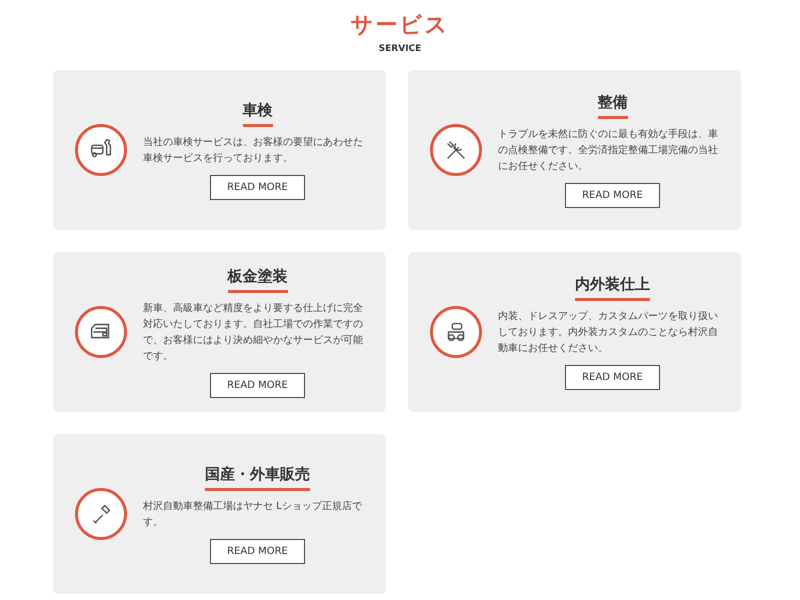 The height and width of the screenshot is (600, 800). Describe the element at coordinates (613, 105) in the screenshot. I see `card-title: 整備` at that location.